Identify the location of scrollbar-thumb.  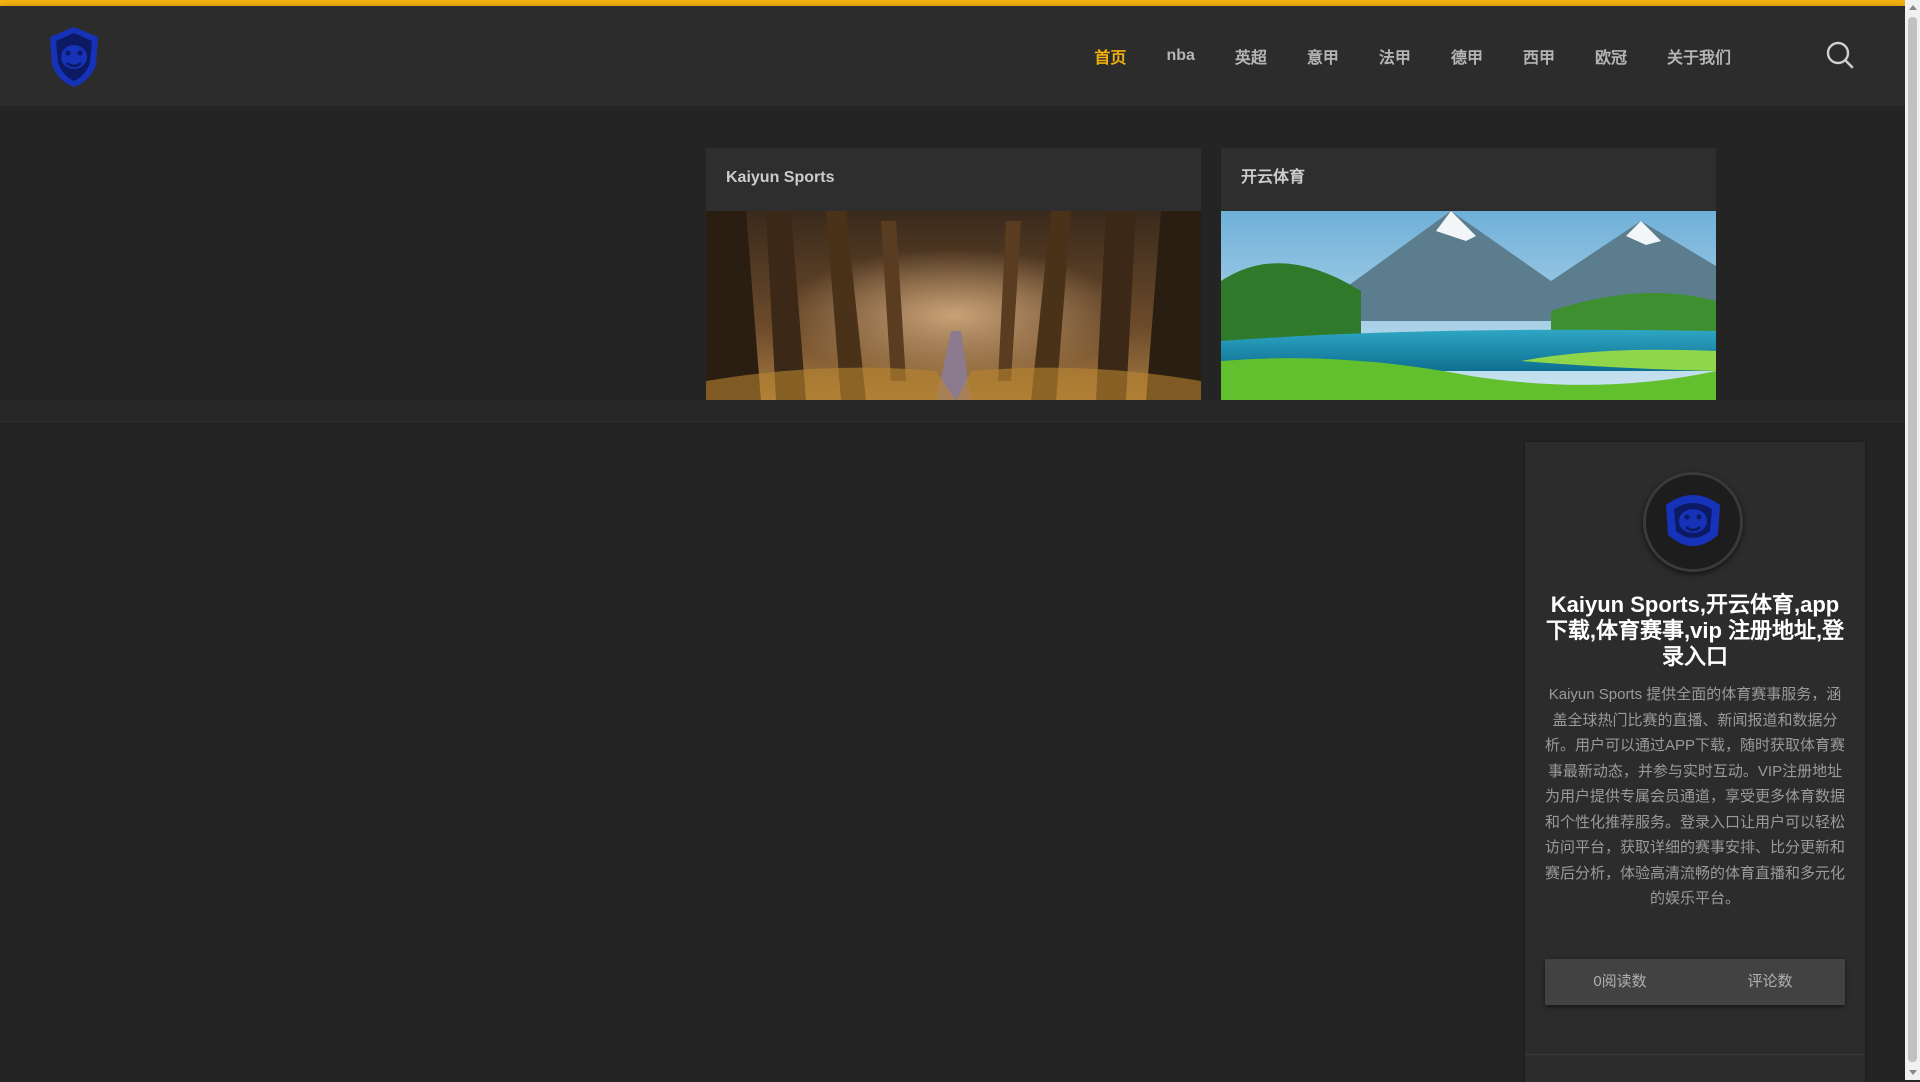
(1912, 539).